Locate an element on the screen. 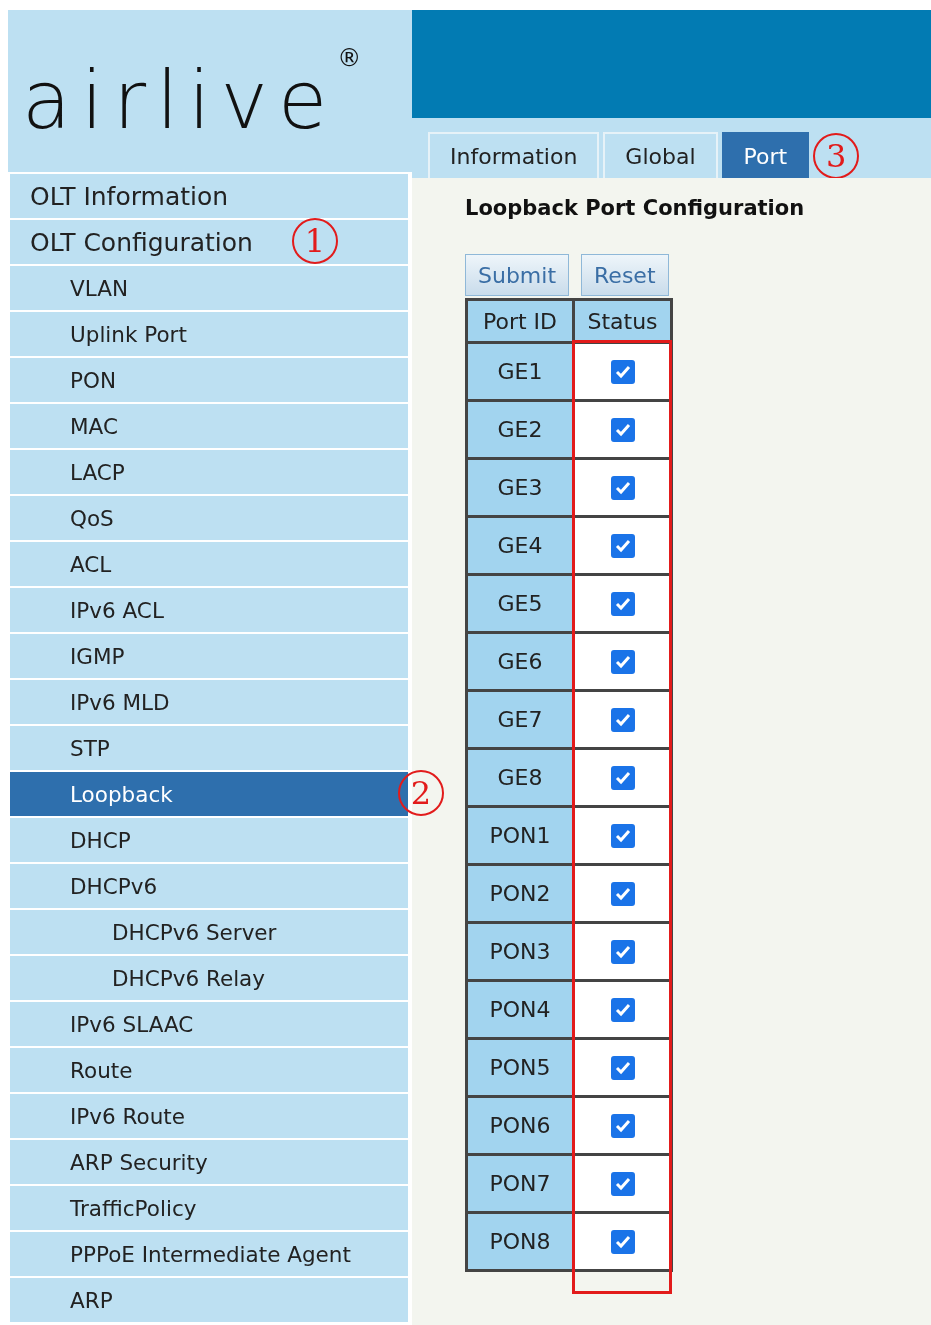 The width and height of the screenshot is (931, 1325). sidebar-item: Route is located at coordinates (209, 1070).